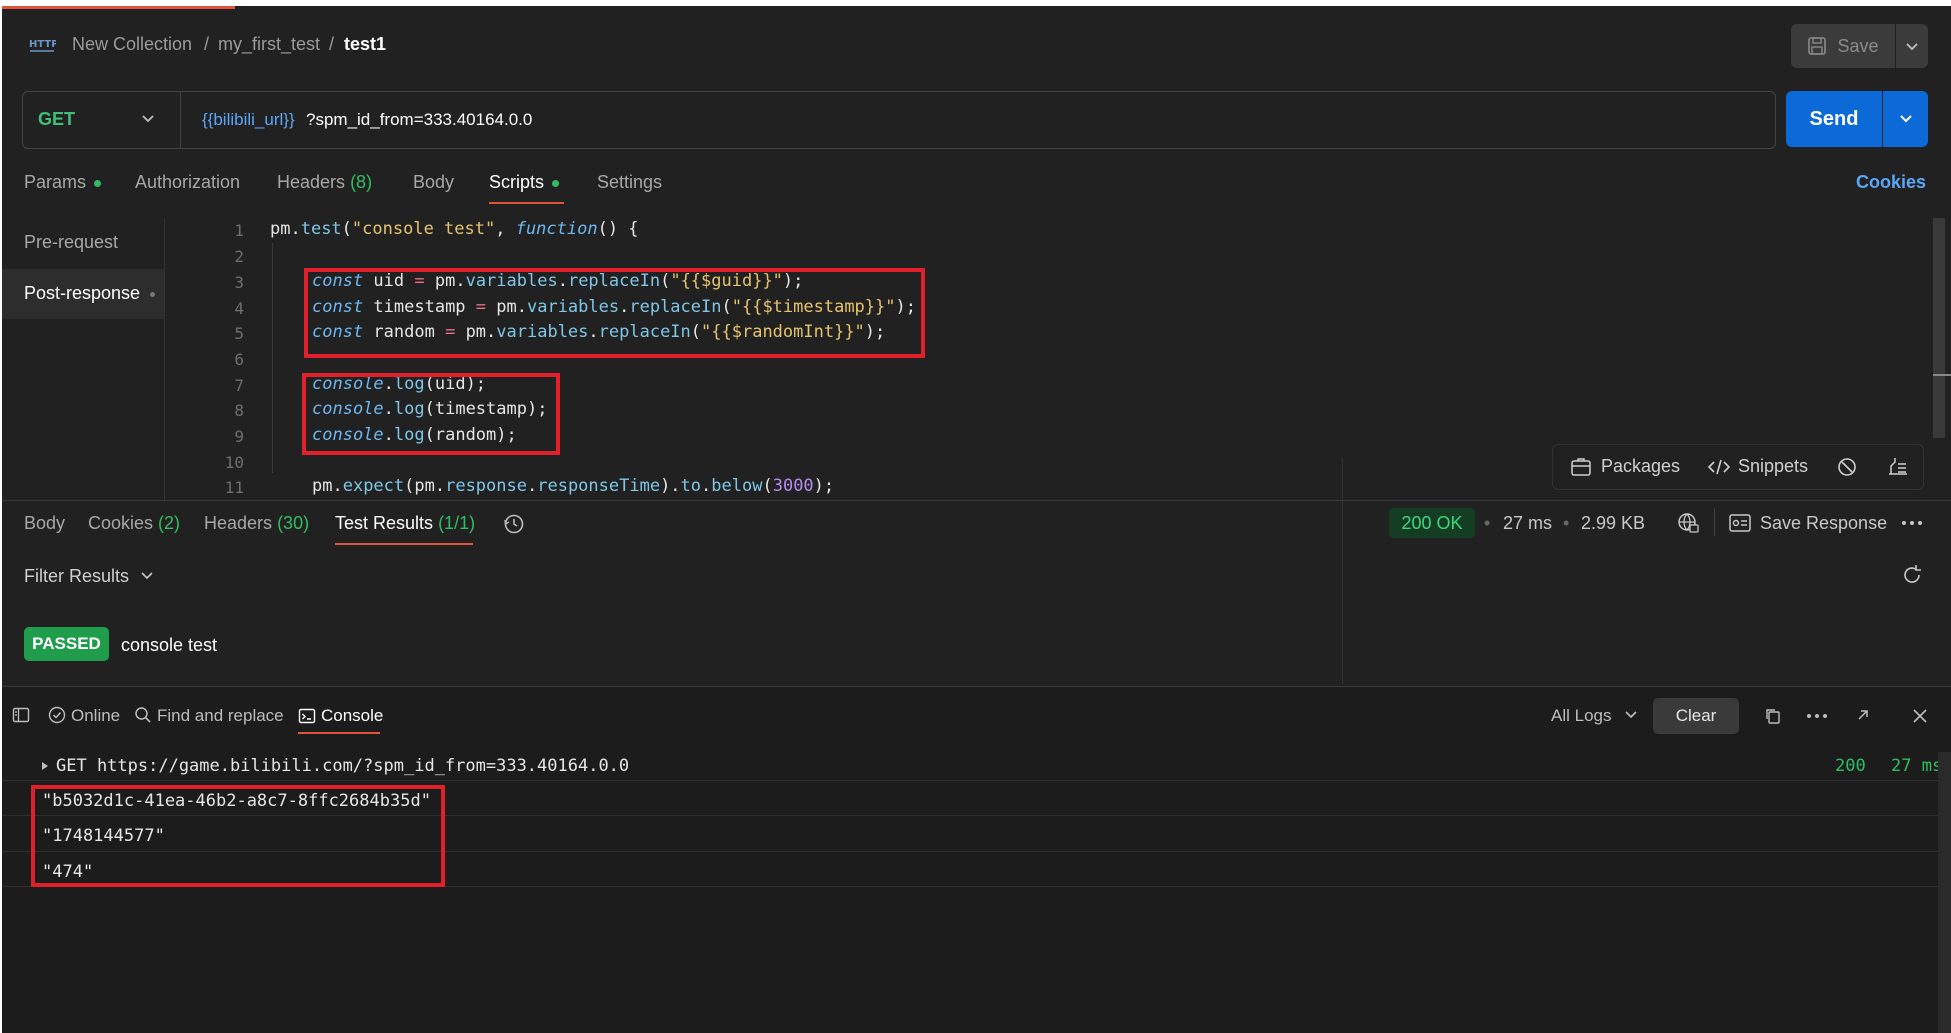 This screenshot has height=1033, width=1951. What do you see at coordinates (1773, 718) in the screenshot?
I see `copy-icon` at bounding box center [1773, 718].